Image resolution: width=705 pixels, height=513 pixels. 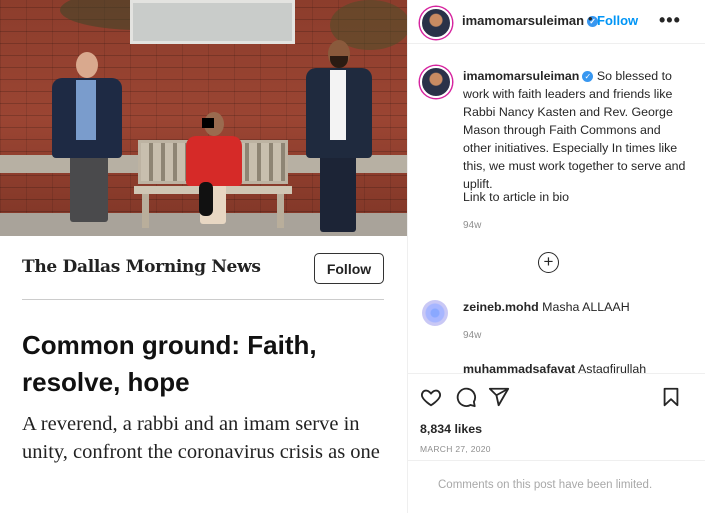 I want to click on heart-icon, so click(x=431, y=397).